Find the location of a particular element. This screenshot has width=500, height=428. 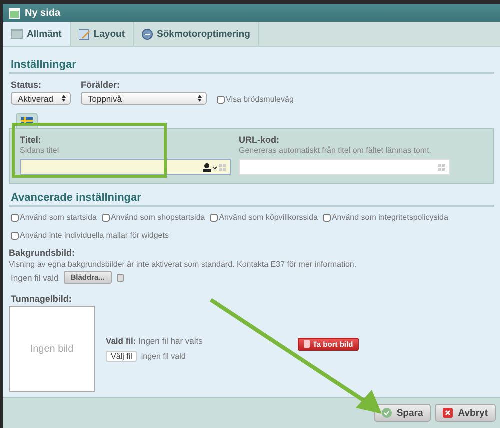

placeholder-text: Ingen bild is located at coordinates (52, 349).